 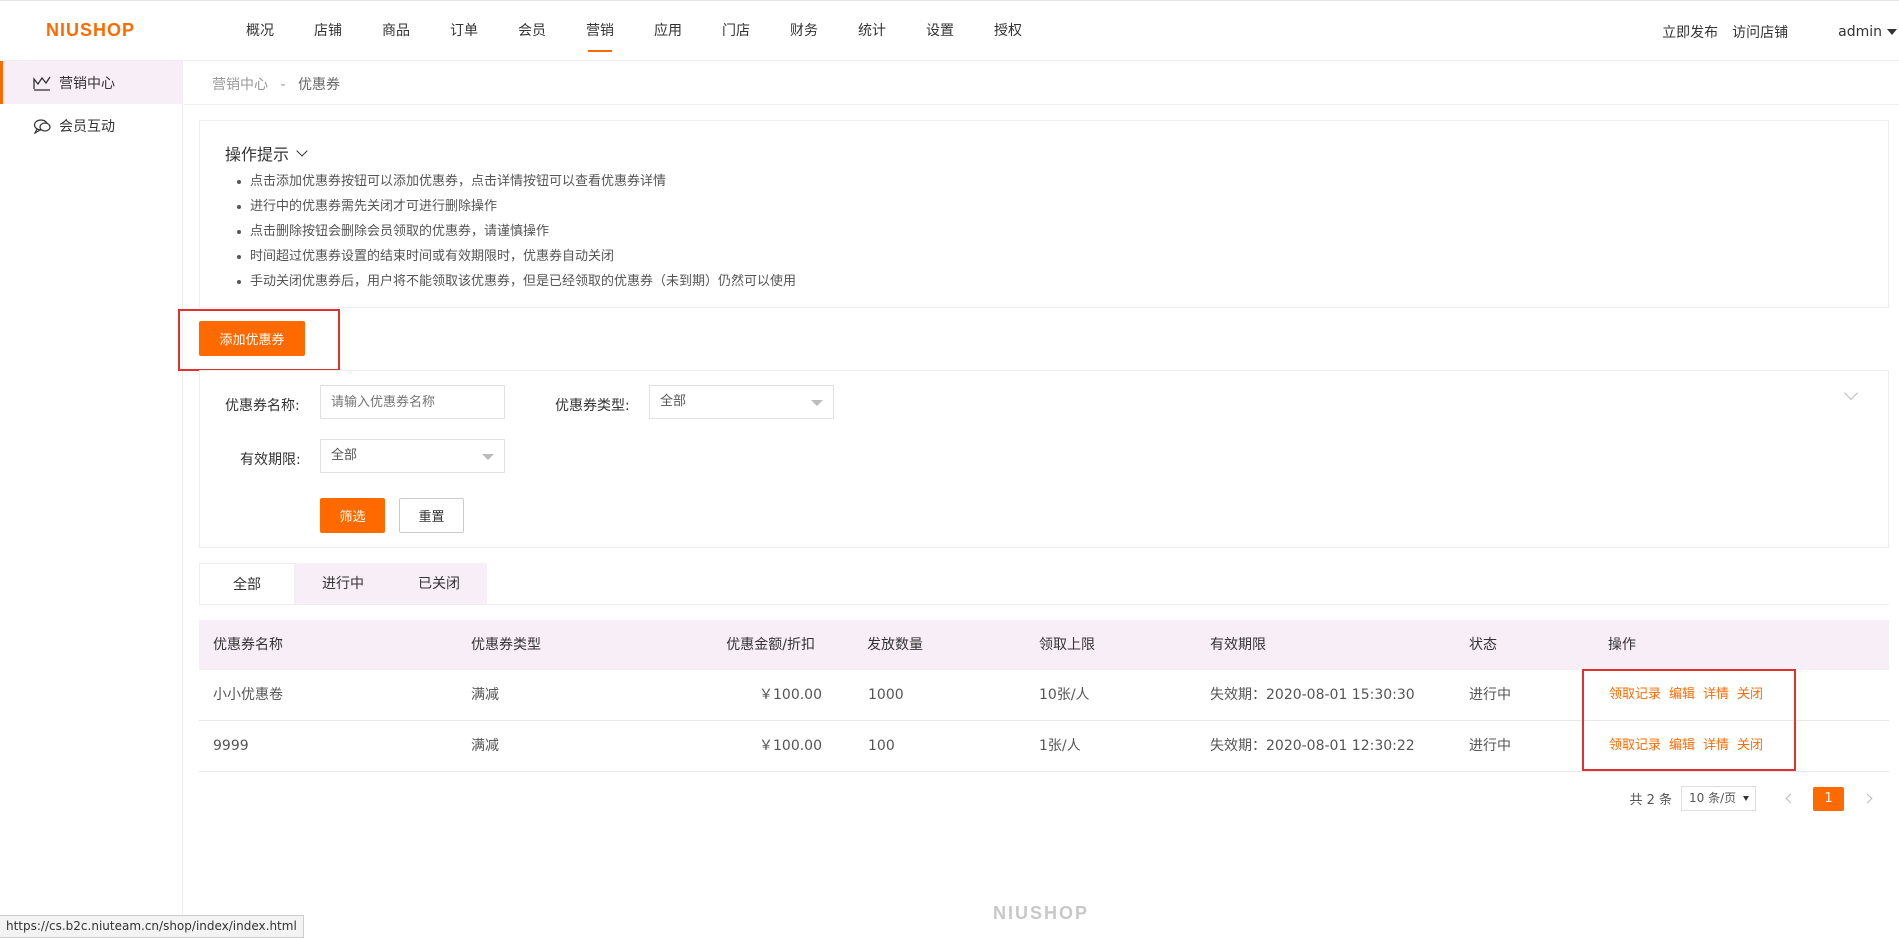 I want to click on validity-cell: 失效期：2020-08-01 15:30:30, so click(x=1312, y=695).